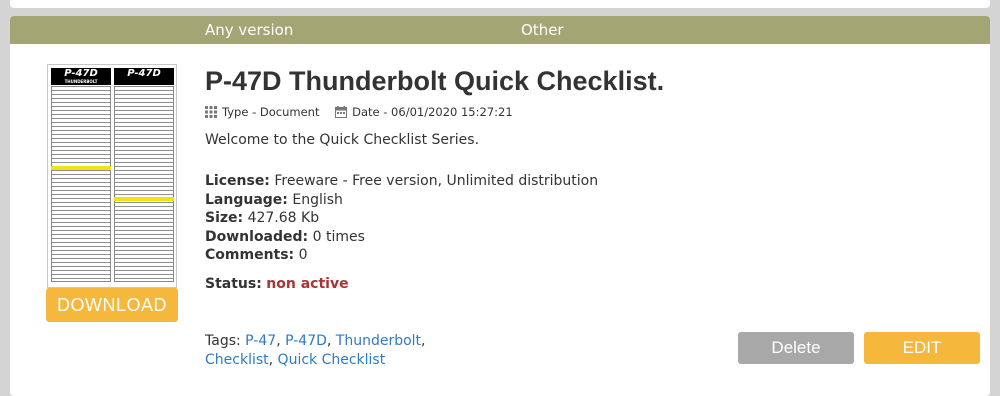 The width and height of the screenshot is (1000, 396). I want to click on thumbnail-right-page: P-47D, so click(144, 175).